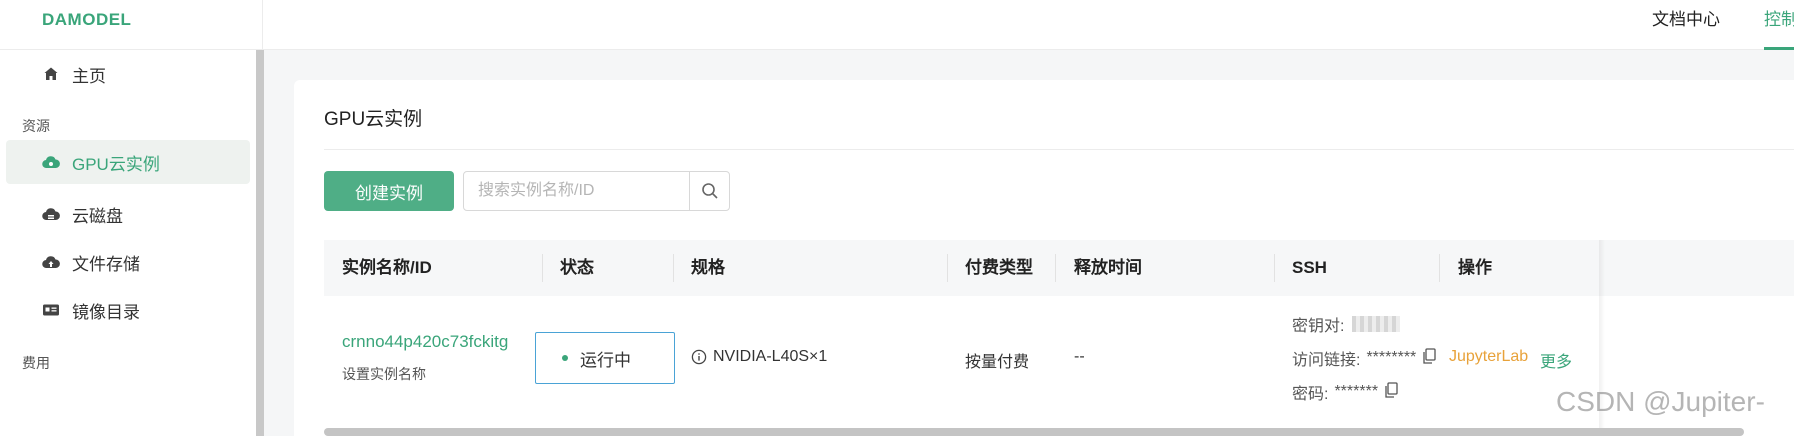  Describe the element at coordinates (389, 191) in the screenshot. I see `create-instance-button: 创建实例` at that location.